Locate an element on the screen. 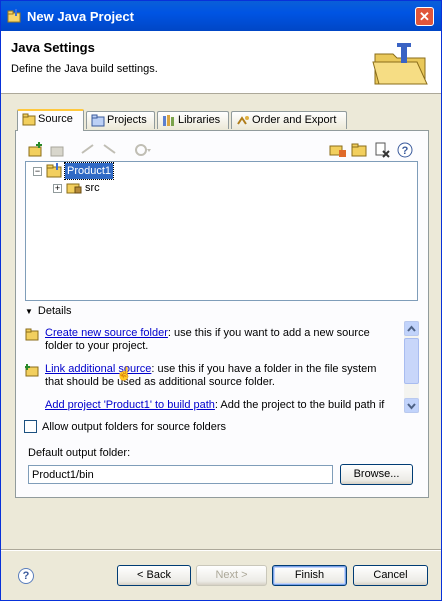  question-icon: ? is located at coordinates (26, 576).